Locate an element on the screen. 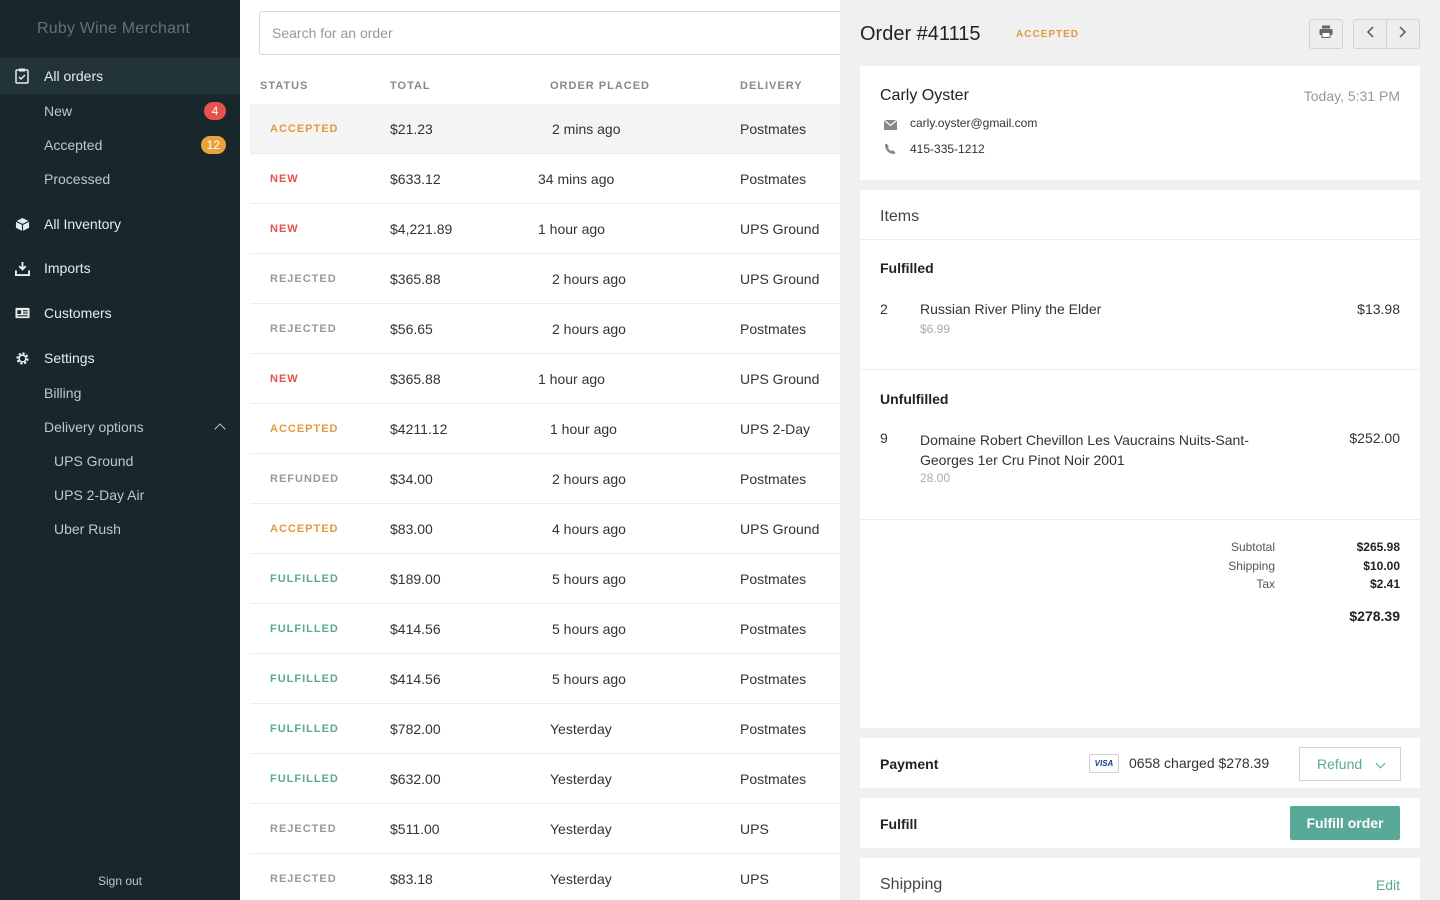 Image resolution: width=1440 pixels, height=900 pixels. order-placed-time: Today, 5:31 PM is located at coordinates (1351, 96).